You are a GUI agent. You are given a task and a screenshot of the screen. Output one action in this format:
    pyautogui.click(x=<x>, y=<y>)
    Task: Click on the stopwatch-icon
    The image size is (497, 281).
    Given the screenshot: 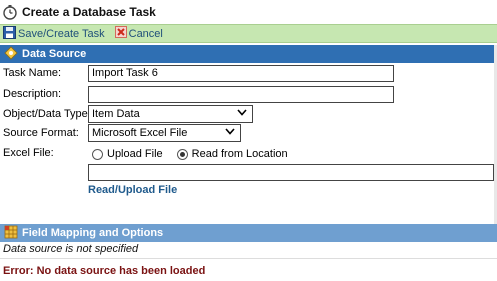 What is the action you would take?
    pyautogui.click(x=10, y=12)
    